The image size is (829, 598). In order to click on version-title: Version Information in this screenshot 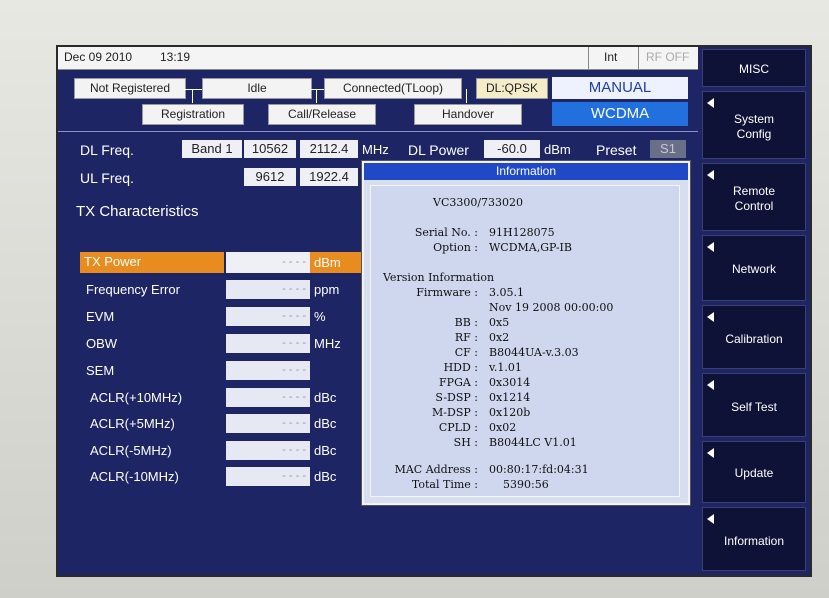, I will do `click(439, 277)`.